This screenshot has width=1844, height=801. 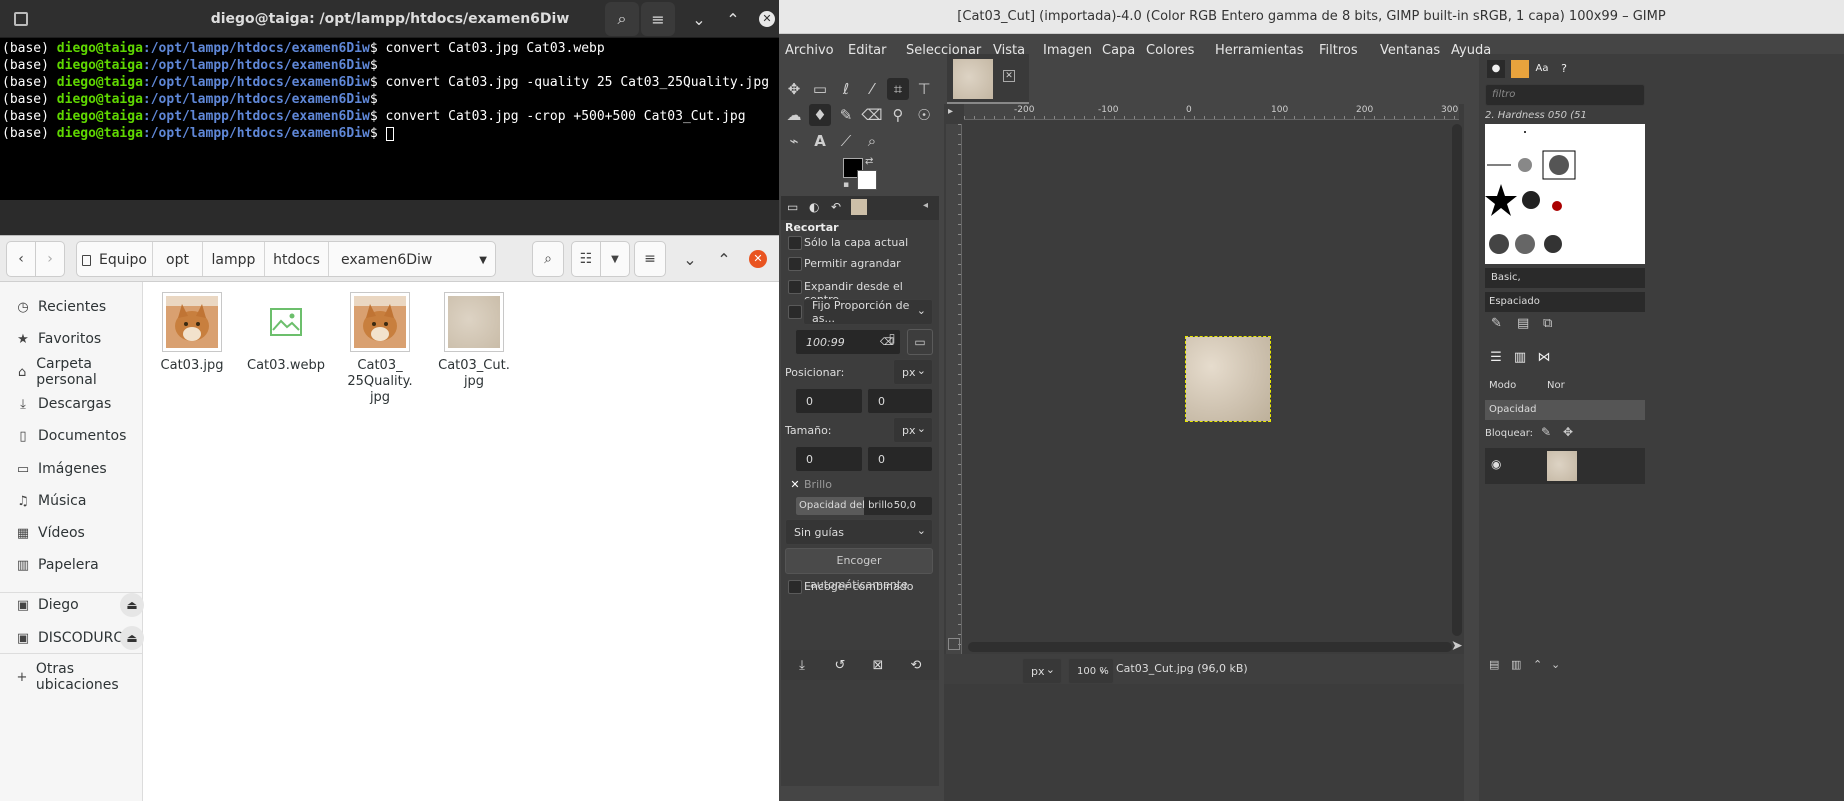 What do you see at coordinates (820, 115) in the screenshot?
I see `bucket-fill-tool-icon: ♦` at bounding box center [820, 115].